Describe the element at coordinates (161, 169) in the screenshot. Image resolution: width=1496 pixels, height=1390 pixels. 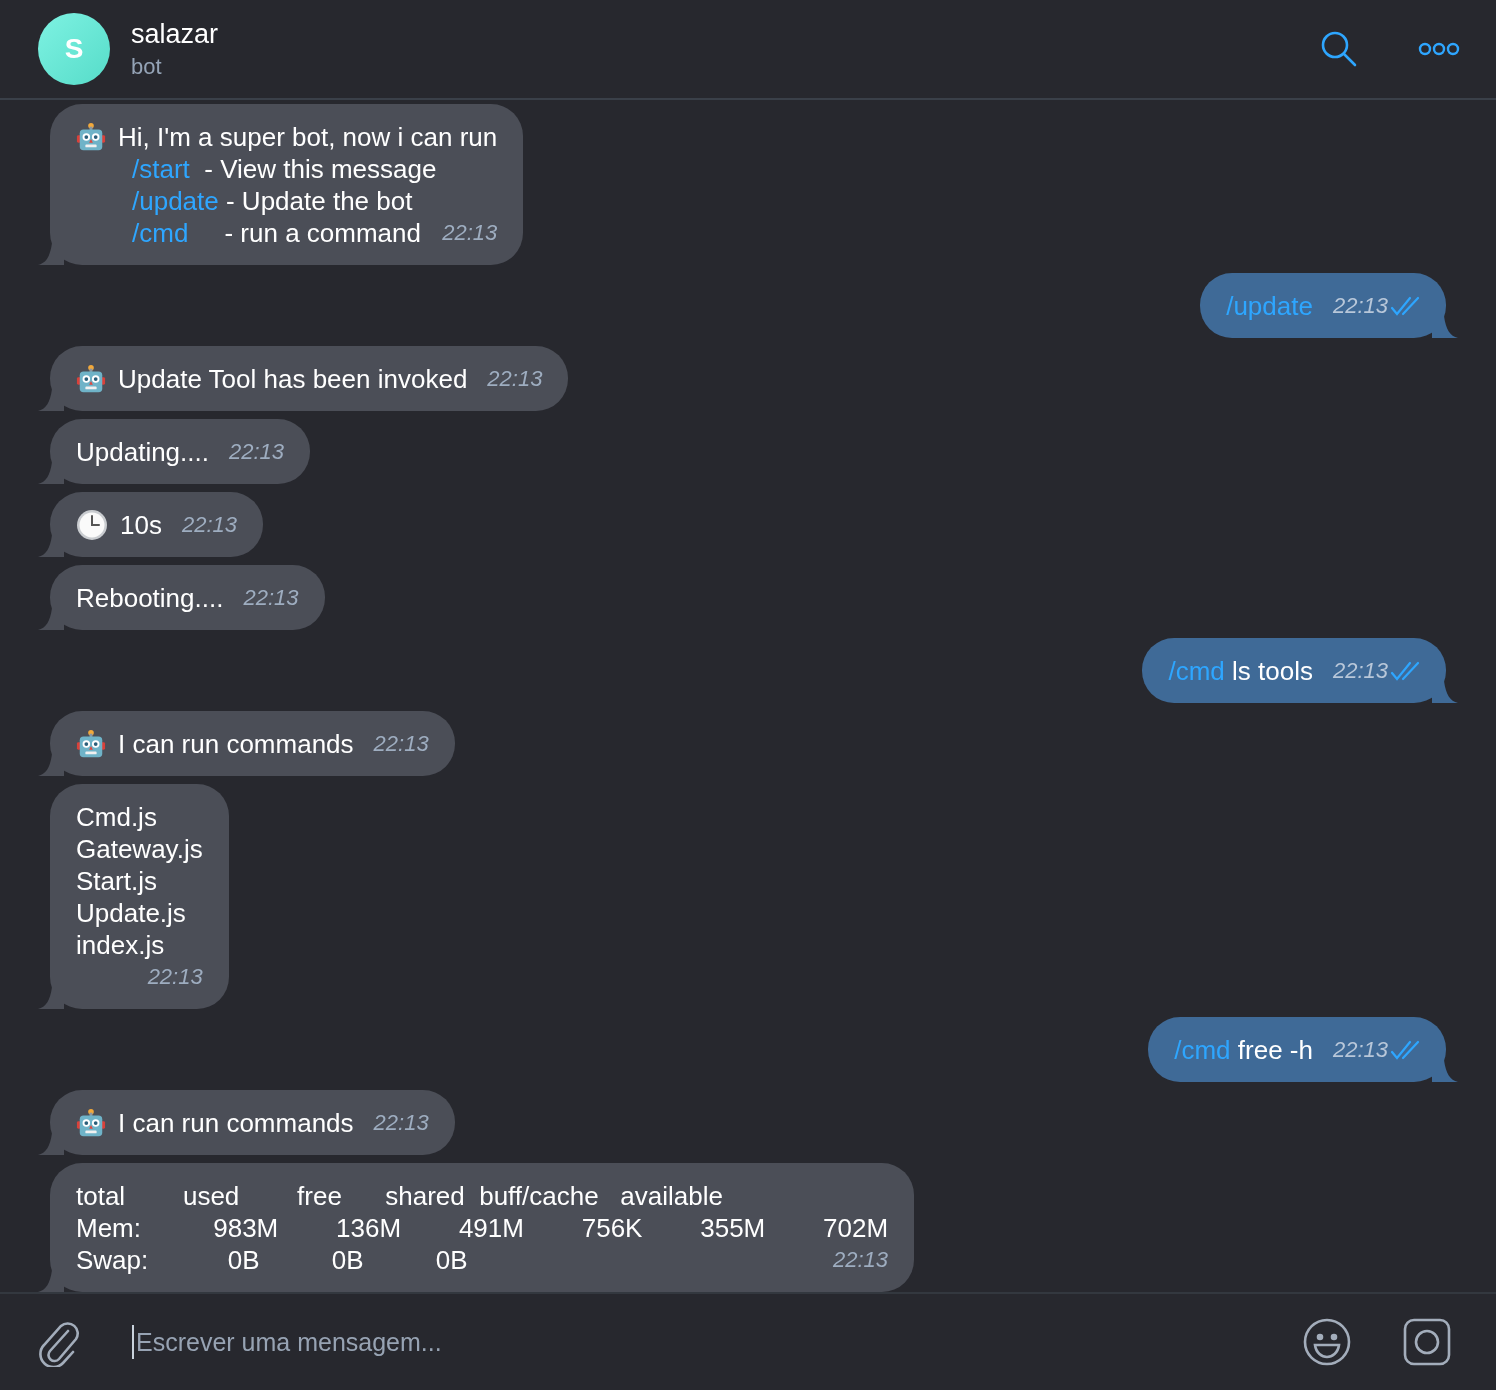
I see `command-link: /start` at that location.